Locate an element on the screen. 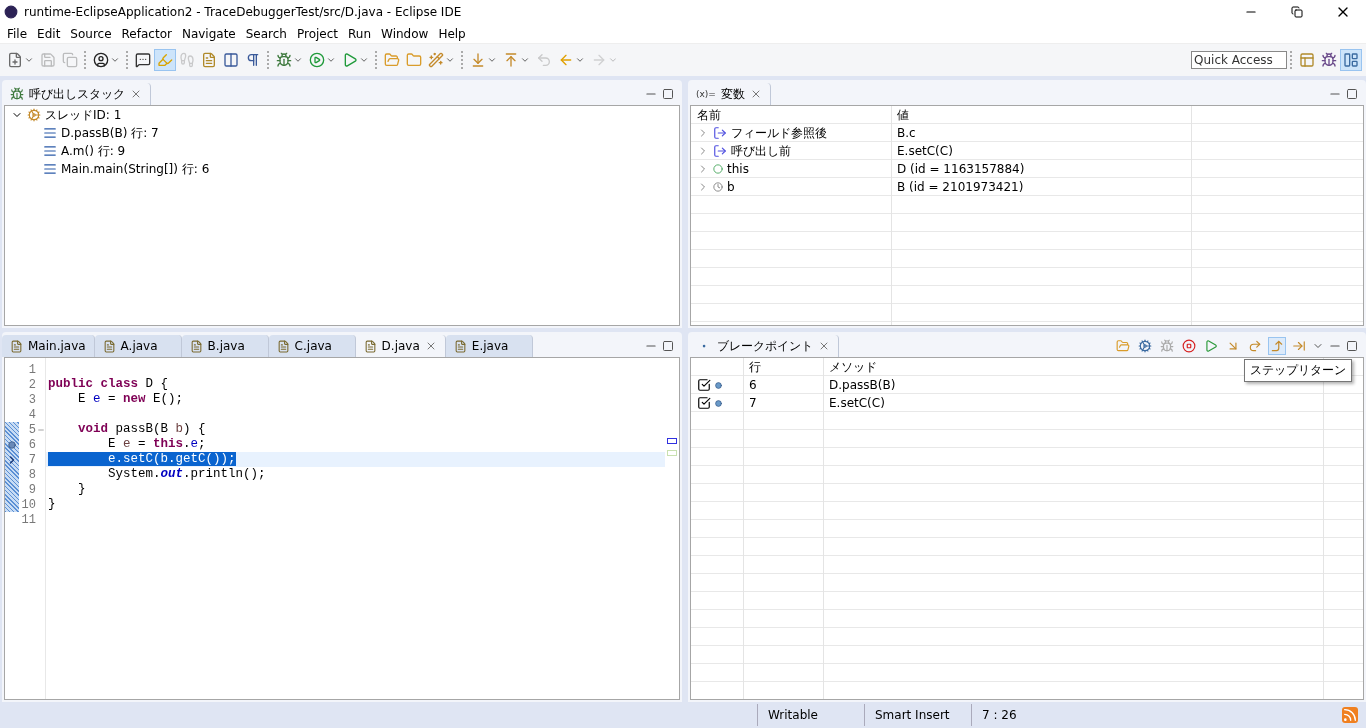  arrow-up-icon is located at coordinates (511, 60).